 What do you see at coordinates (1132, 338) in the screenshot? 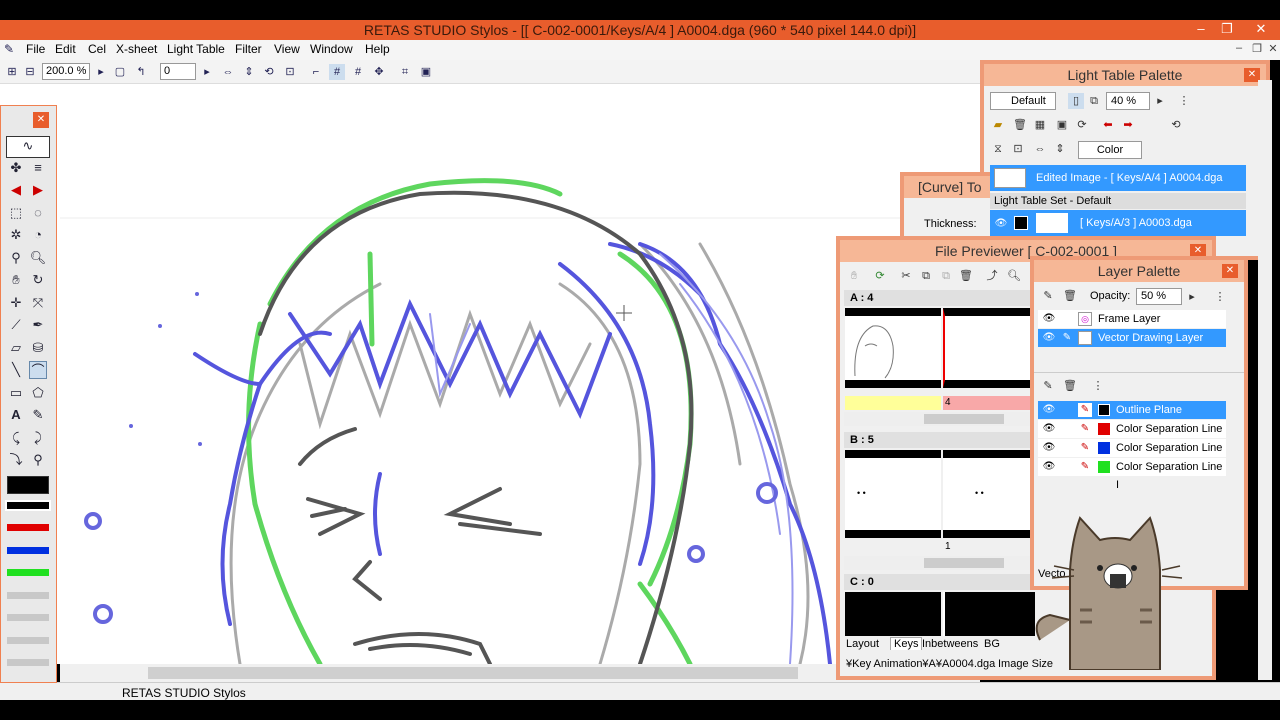
I see `layer-row-selected: 👁︎ ✎ Vector Drawing Layer` at bounding box center [1132, 338].